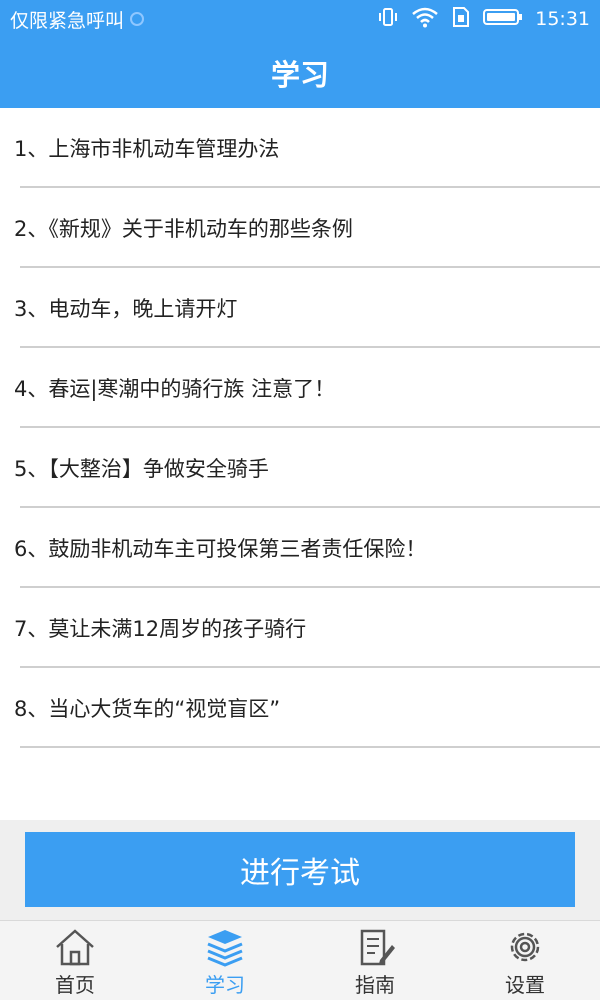 This screenshot has height=1000, width=600. Describe the element at coordinates (375, 947) in the screenshot. I see `guide-icon` at that location.